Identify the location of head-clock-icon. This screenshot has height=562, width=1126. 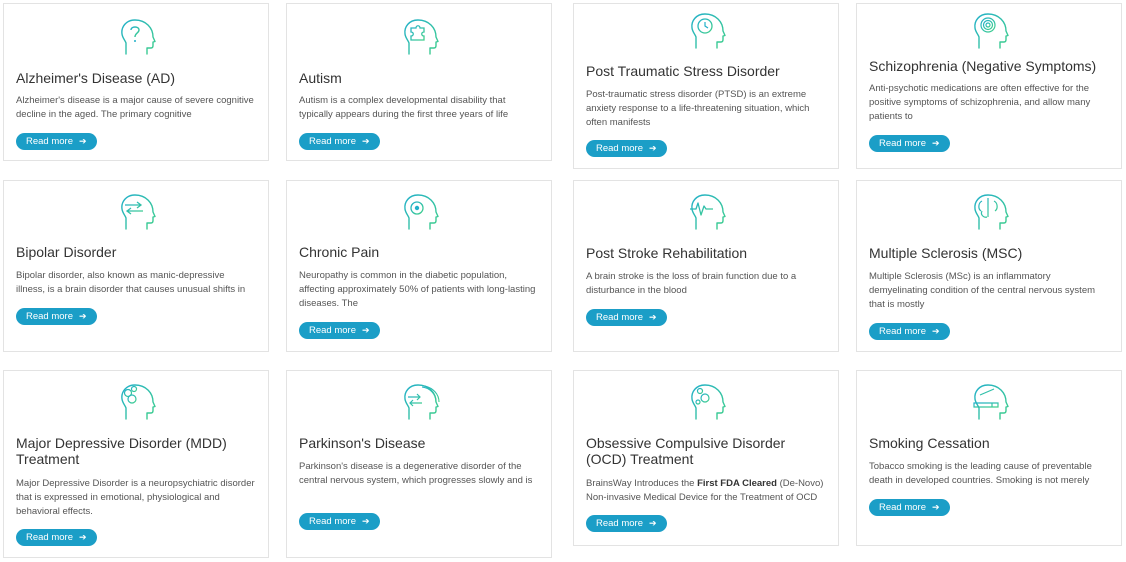
(707, 32).